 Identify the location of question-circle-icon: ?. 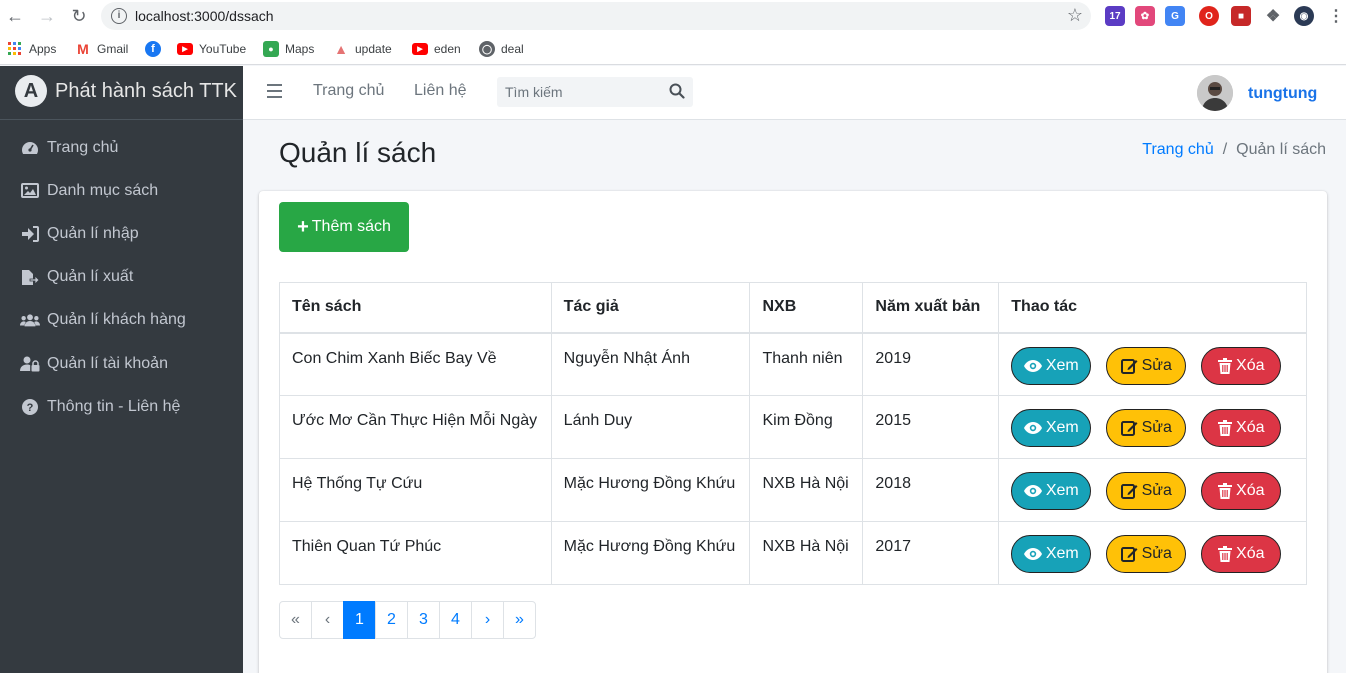
(30, 407).